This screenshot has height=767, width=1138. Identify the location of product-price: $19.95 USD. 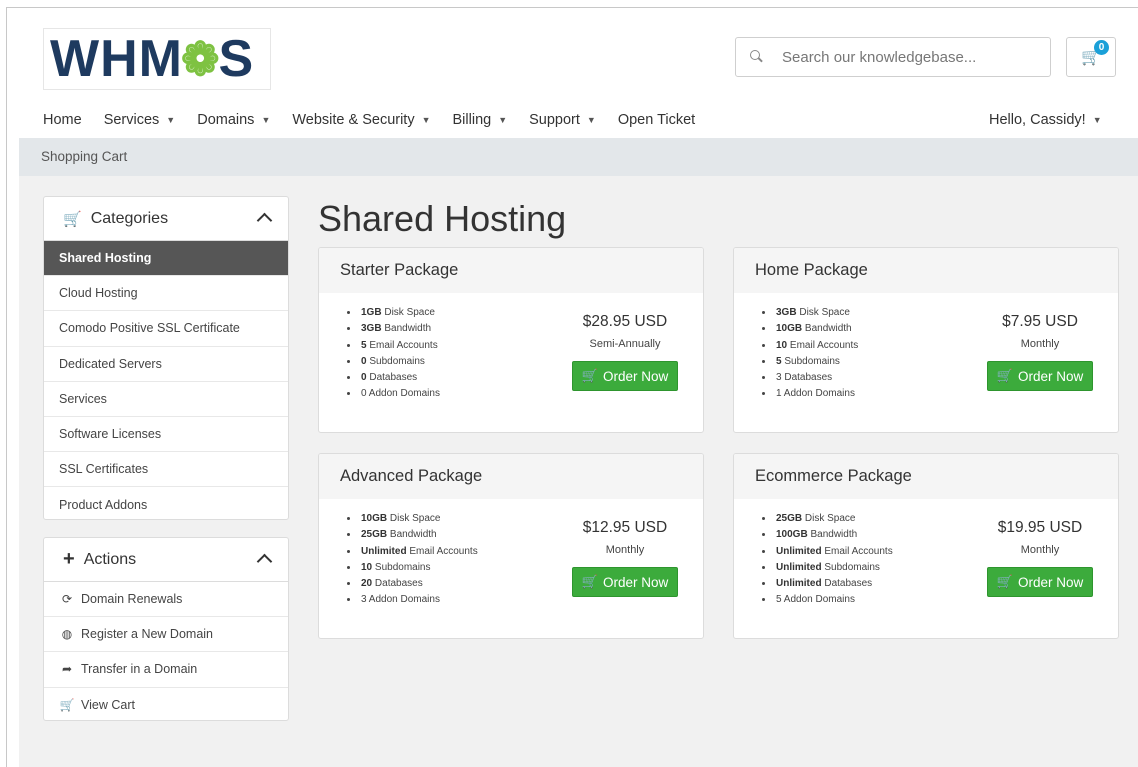
(1040, 527).